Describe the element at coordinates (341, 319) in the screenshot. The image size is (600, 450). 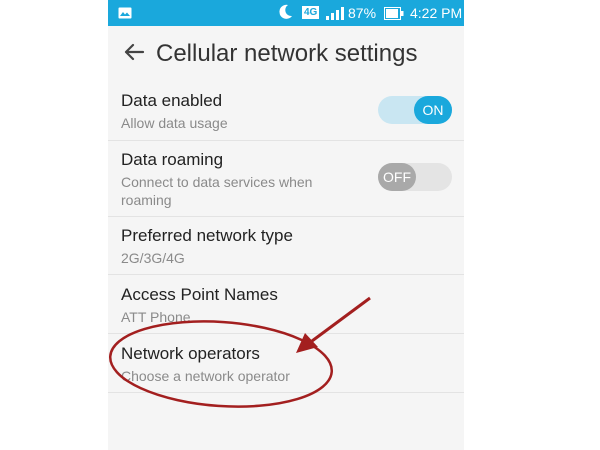
I see `annotation-arrow` at that location.